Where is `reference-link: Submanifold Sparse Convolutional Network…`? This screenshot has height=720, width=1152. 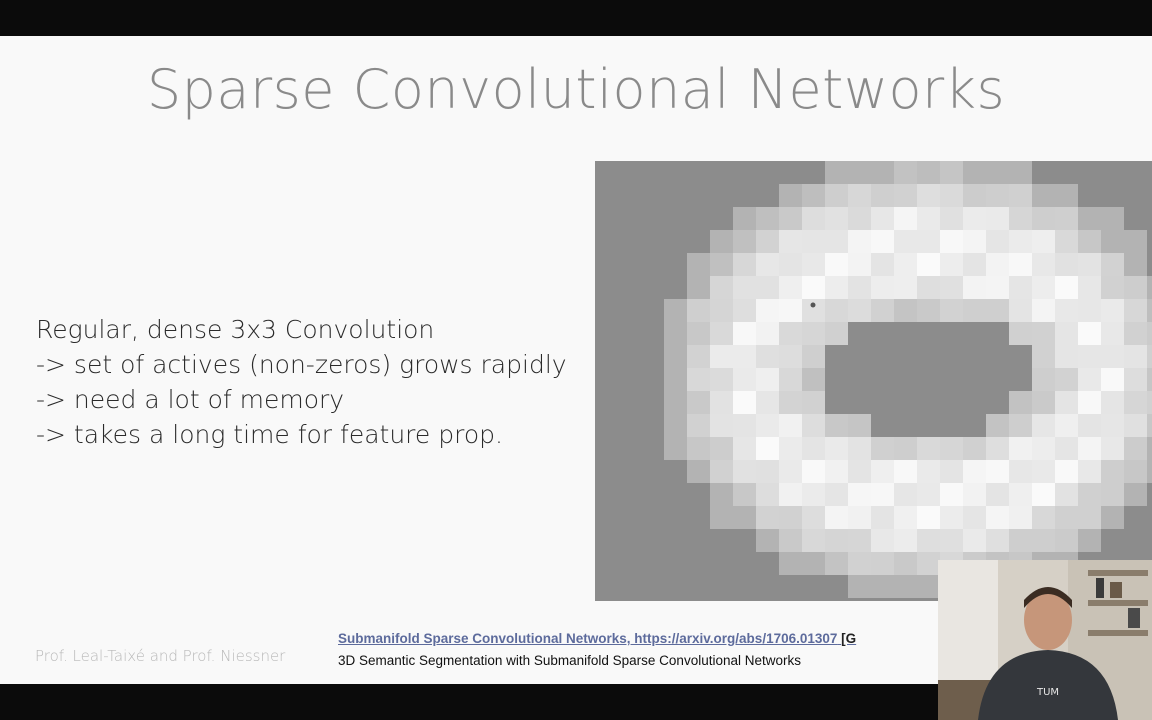
reference-link: Submanifold Sparse Convolutional Network… is located at coordinates (597, 638).